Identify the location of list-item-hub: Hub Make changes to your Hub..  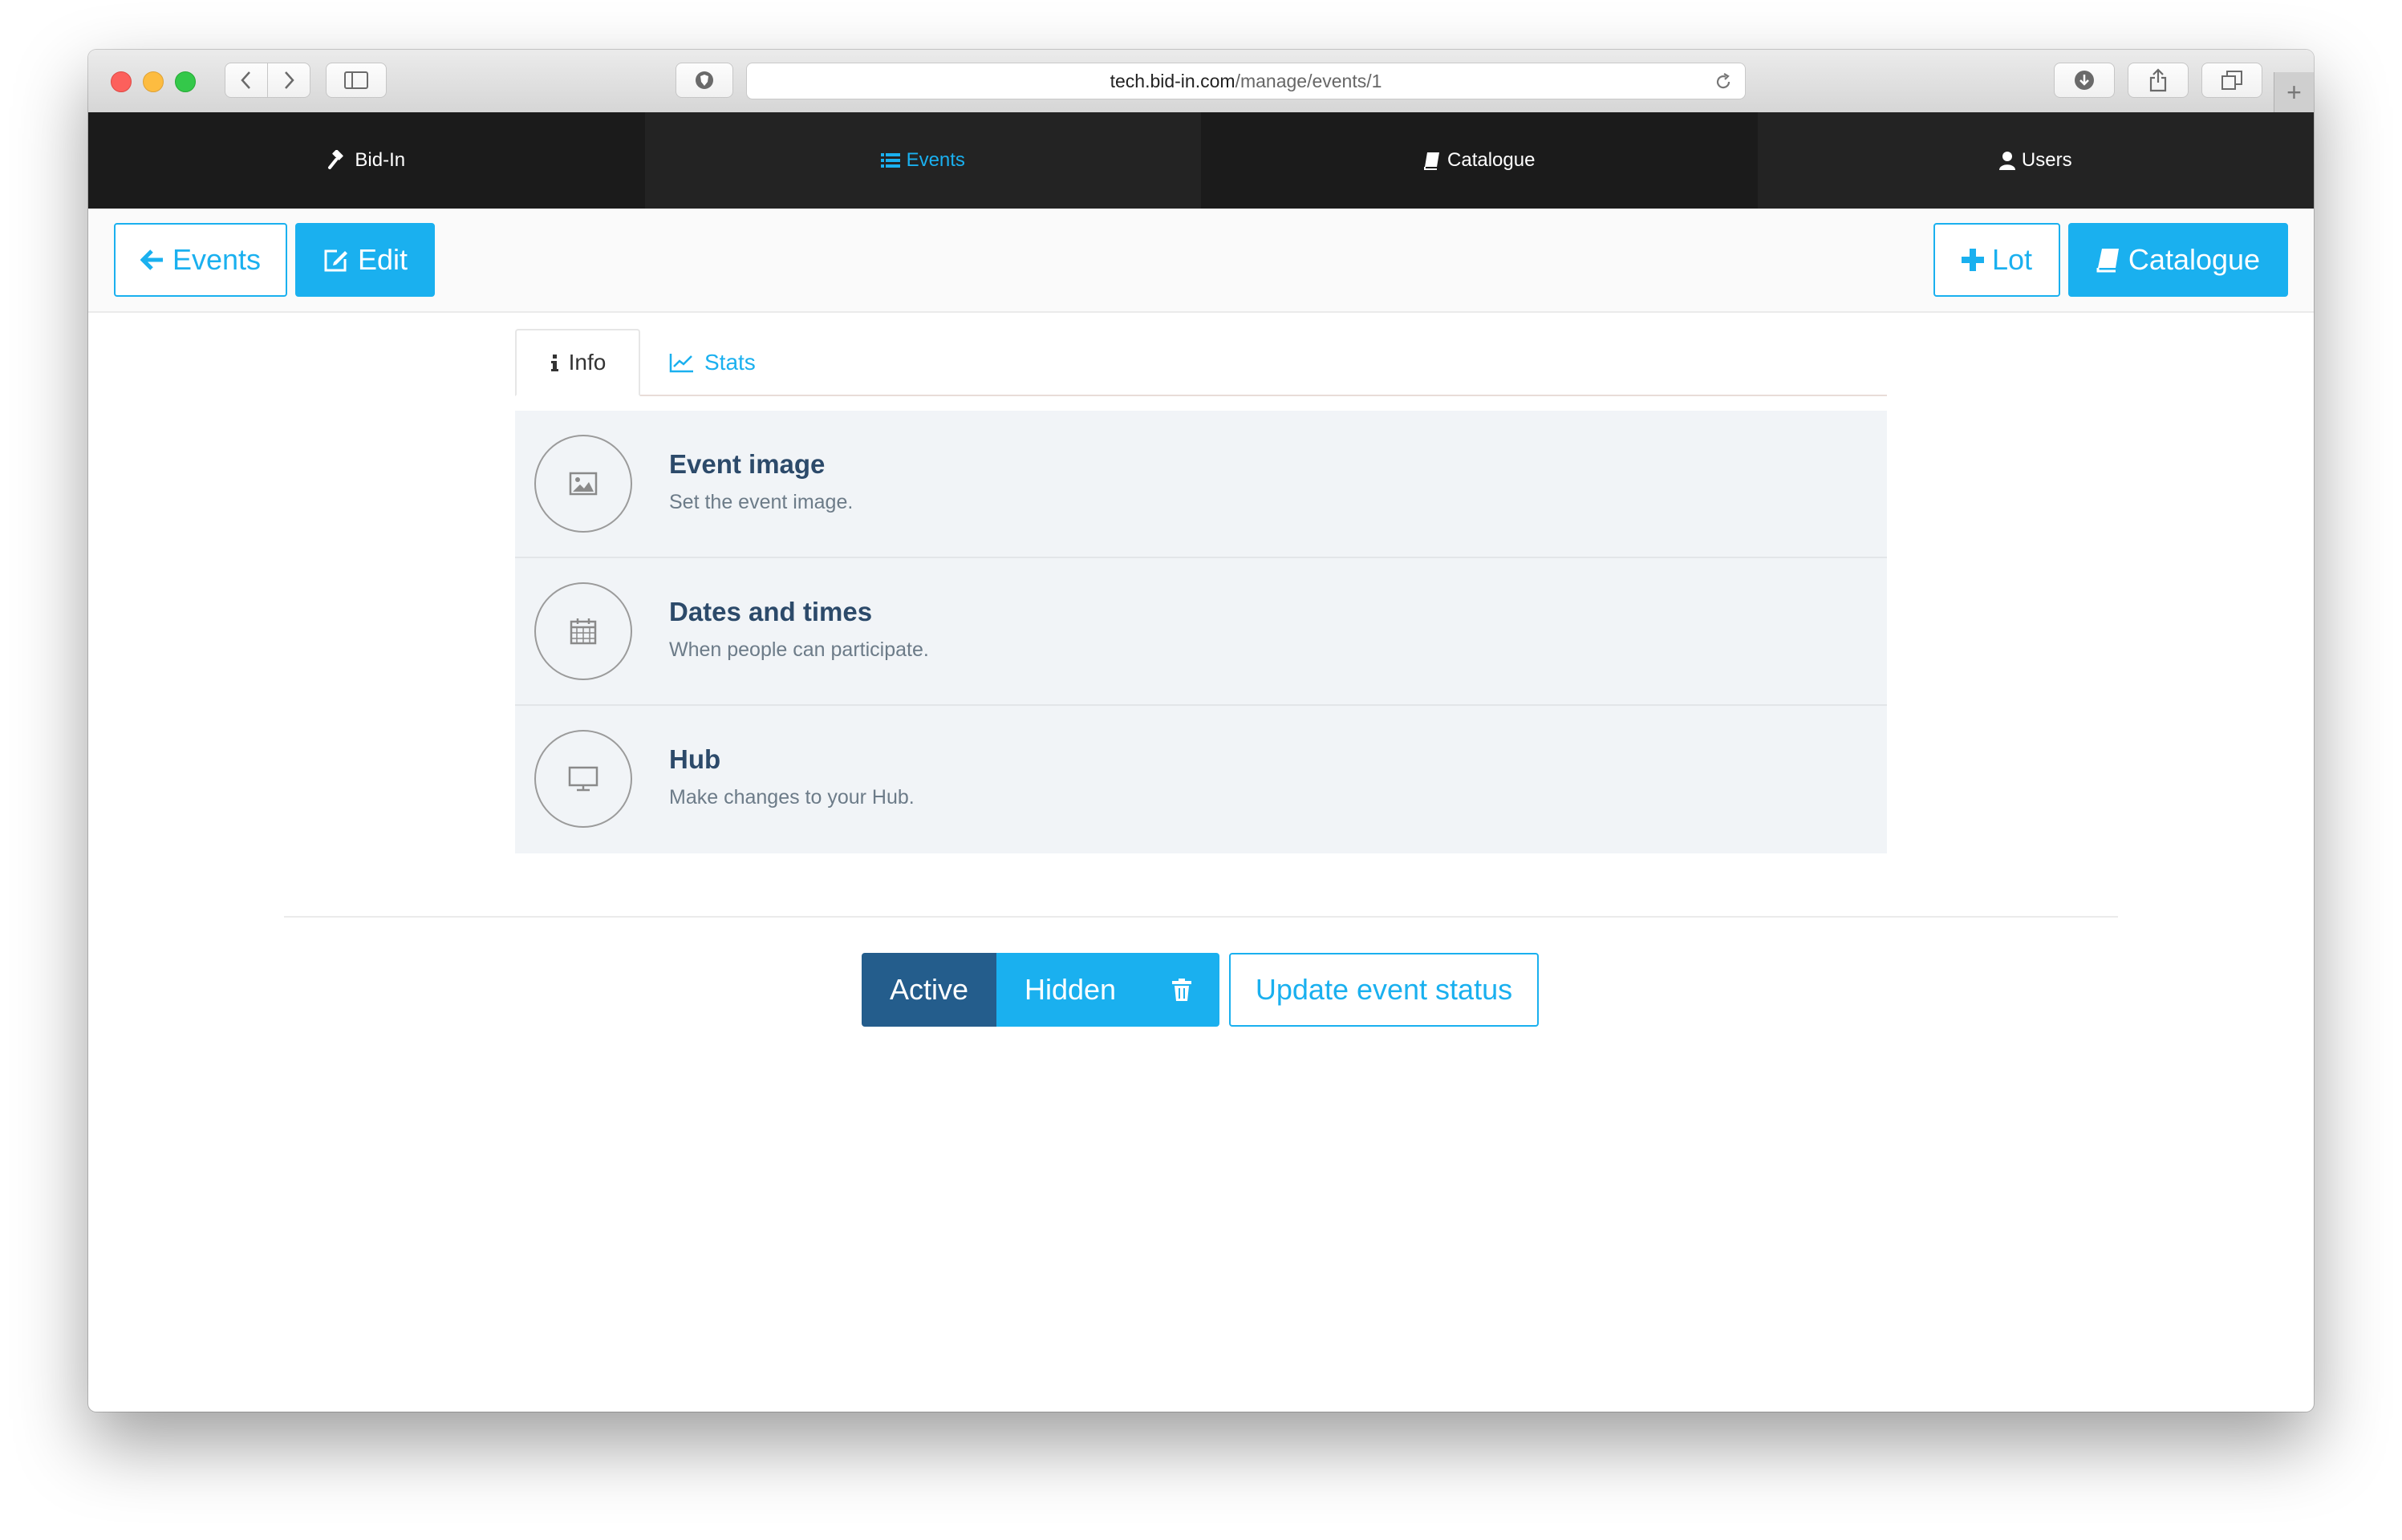
(1201, 779).